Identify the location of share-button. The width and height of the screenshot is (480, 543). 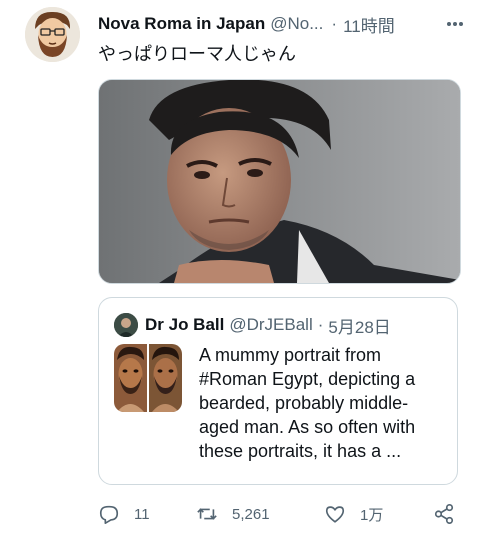
(444, 514).